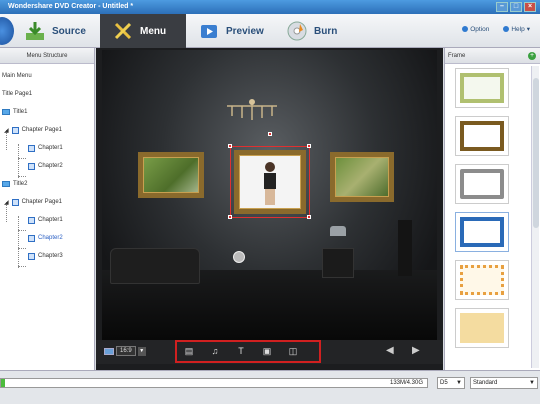  What do you see at coordinates (189, 351) in the screenshot?
I see `add-text-icon: ▤` at bounding box center [189, 351].